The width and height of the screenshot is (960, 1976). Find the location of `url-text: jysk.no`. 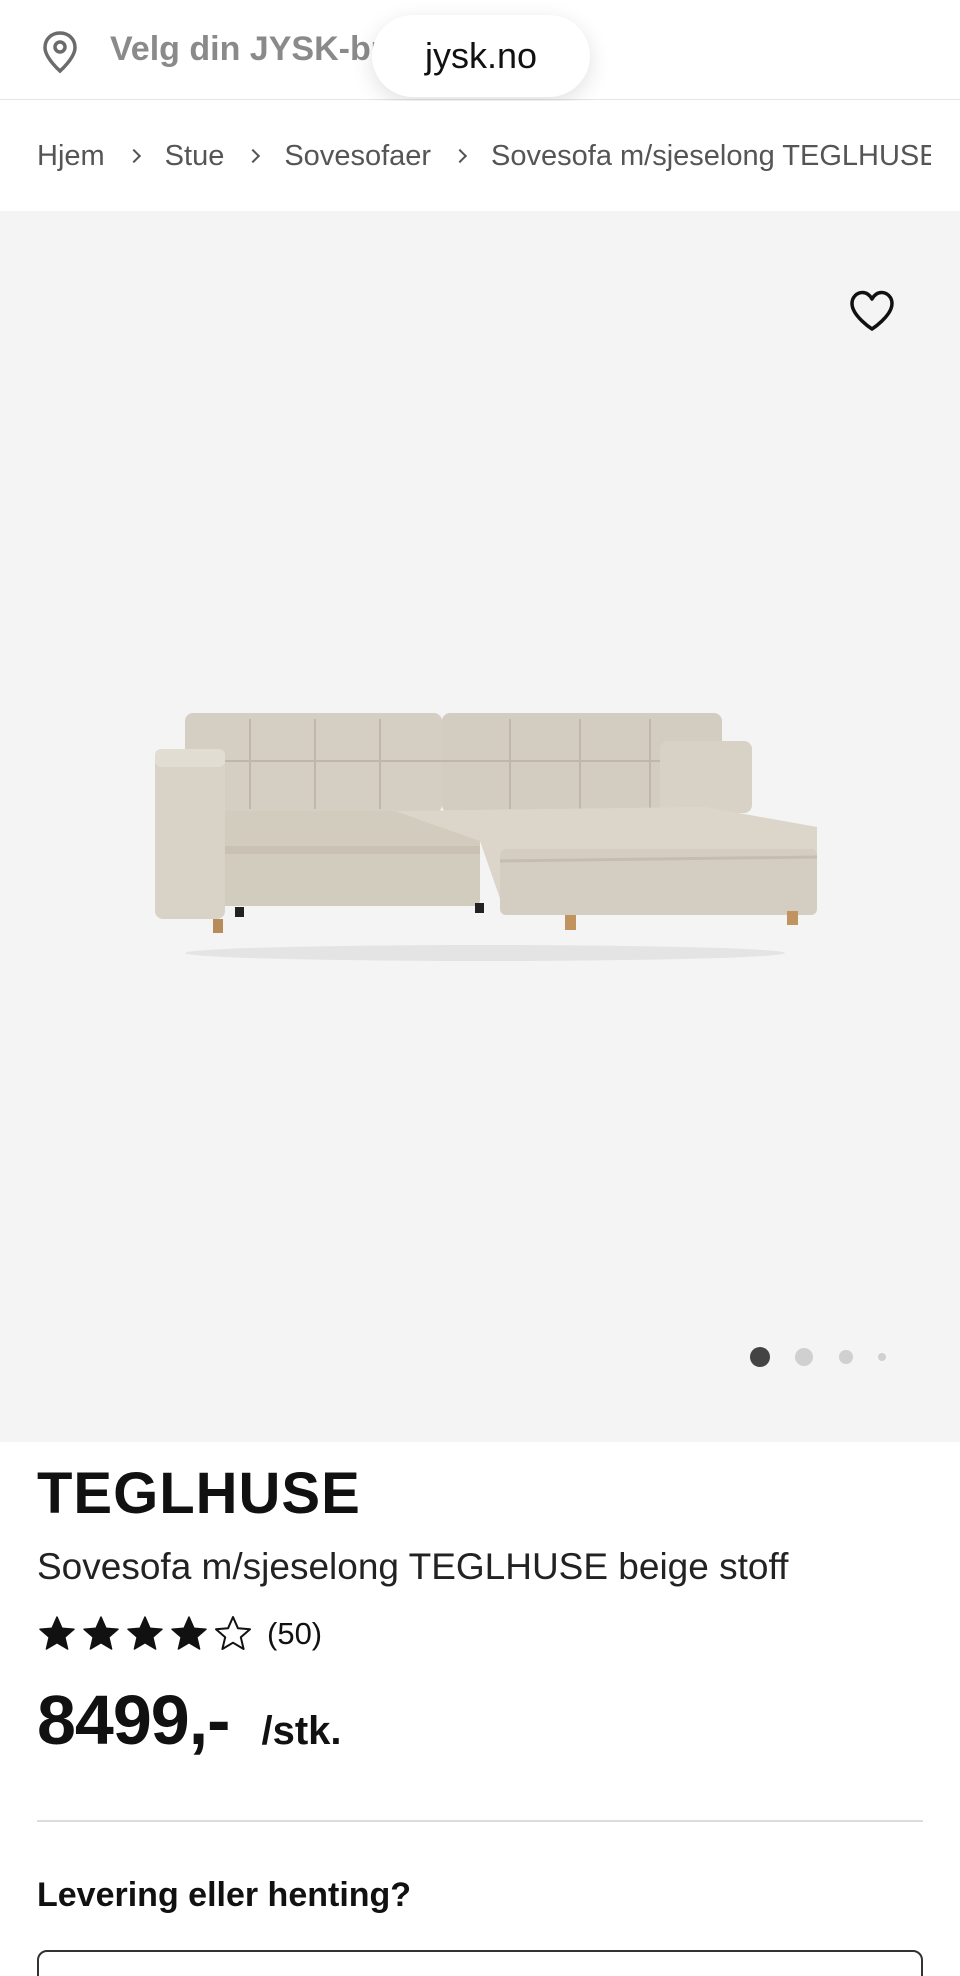

url-text: jysk.no is located at coordinates (481, 55).